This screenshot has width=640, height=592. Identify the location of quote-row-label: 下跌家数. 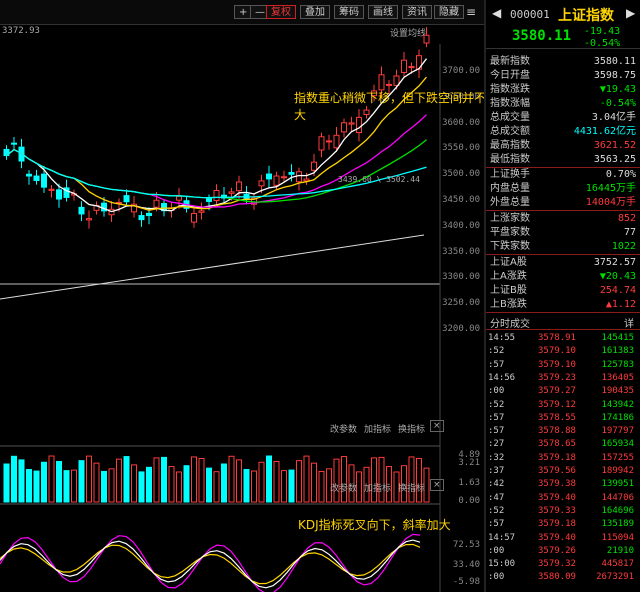
(510, 246).